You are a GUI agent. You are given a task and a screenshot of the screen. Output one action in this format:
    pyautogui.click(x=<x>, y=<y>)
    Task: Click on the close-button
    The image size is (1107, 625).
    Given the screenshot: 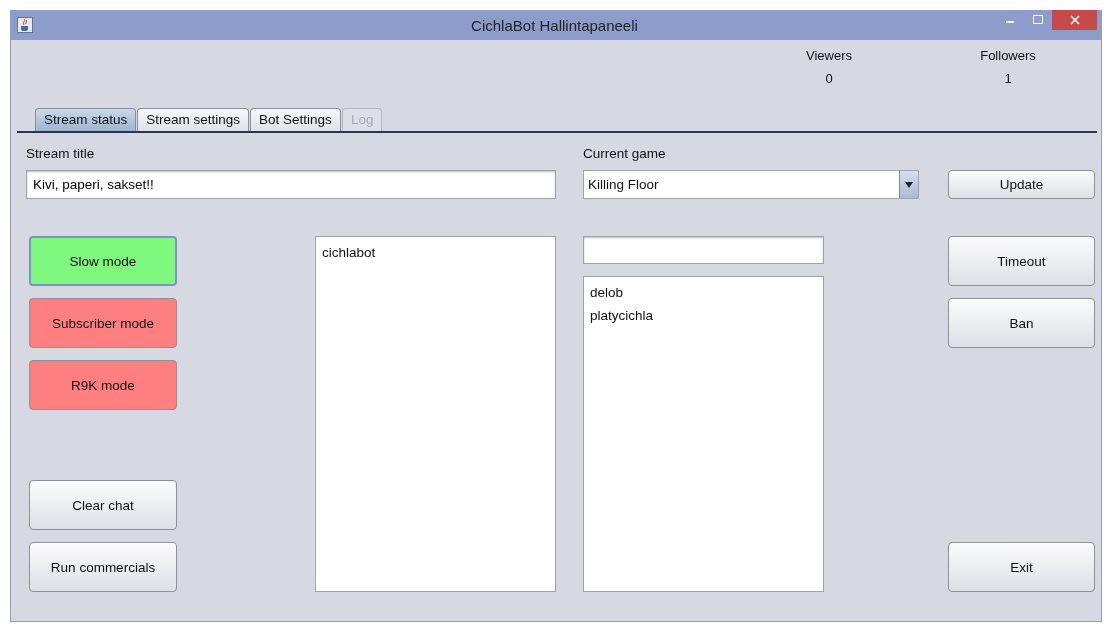 What is the action you would take?
    pyautogui.click(x=1074, y=20)
    